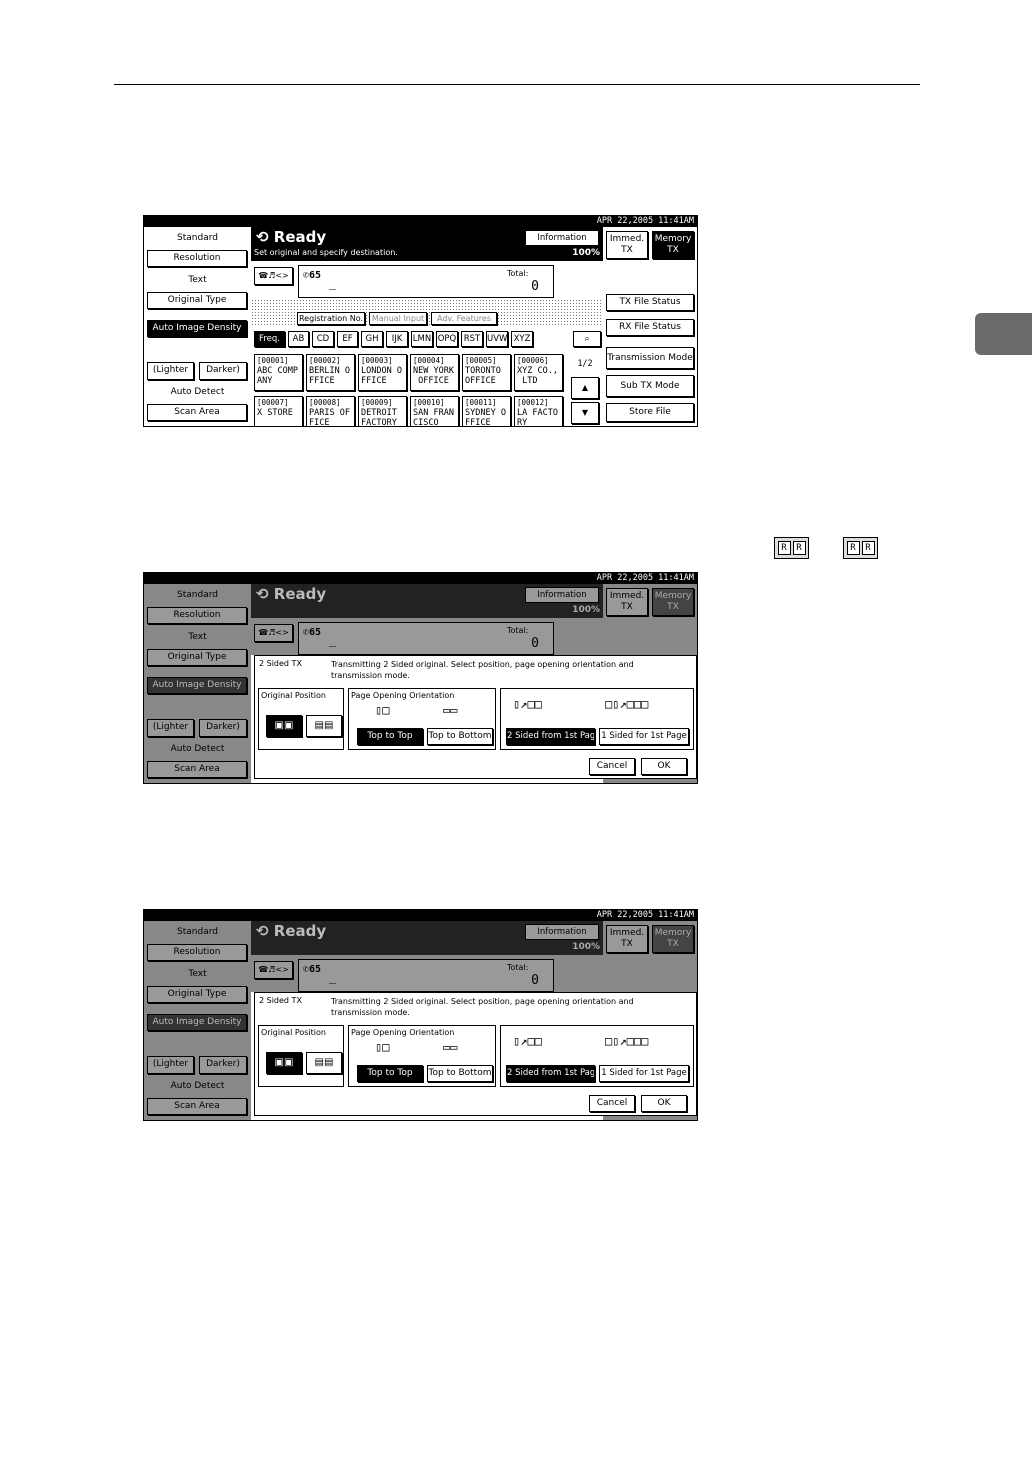  Describe the element at coordinates (426, 281) in the screenshot. I see `destination-field: ✆65 _ Total: 0` at that location.